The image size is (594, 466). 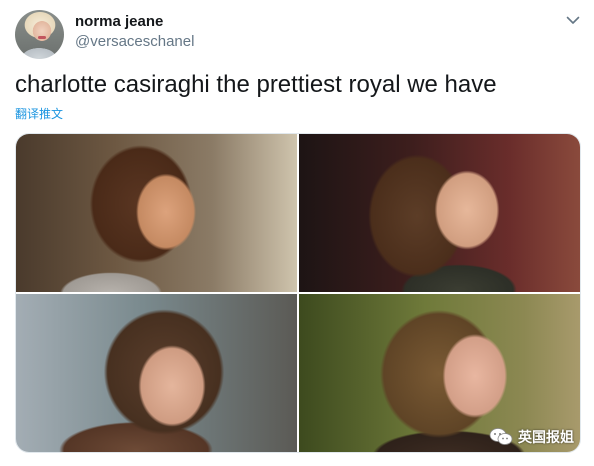 I want to click on wechat-icon, so click(x=501, y=437).